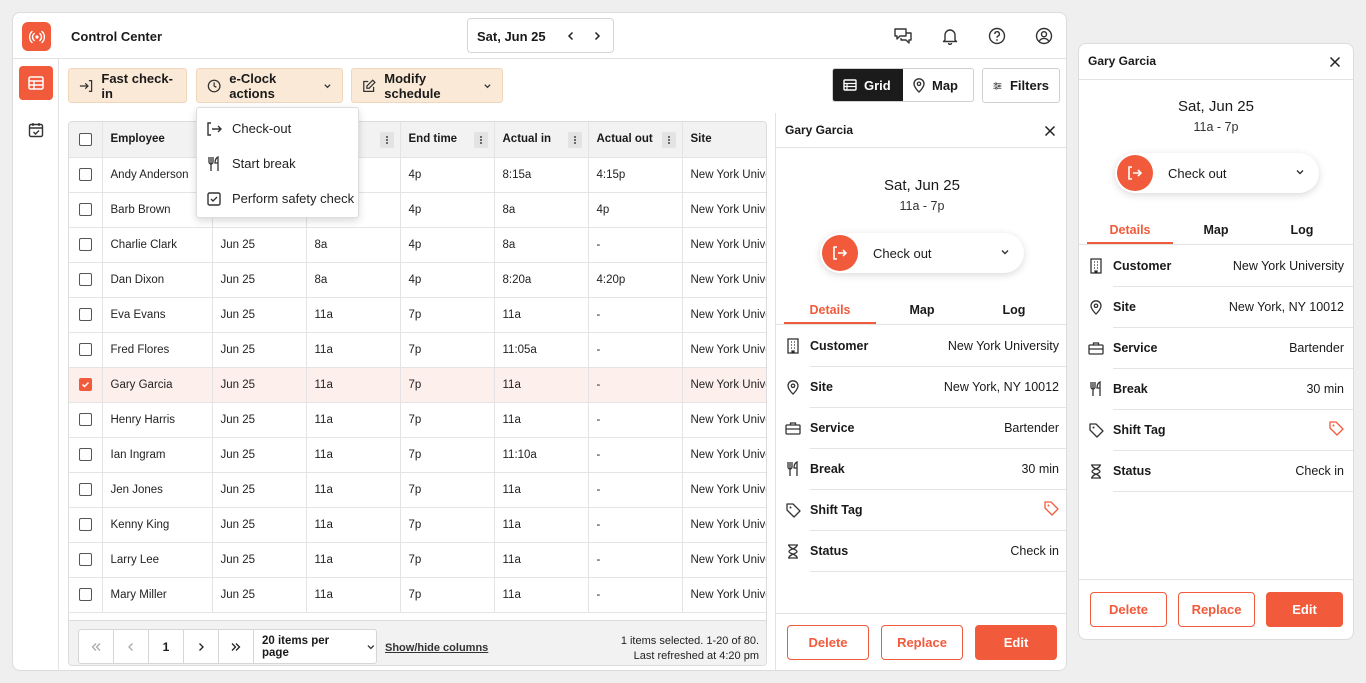 The height and width of the screenshot is (683, 1366). I want to click on chat-icon, so click(903, 36).